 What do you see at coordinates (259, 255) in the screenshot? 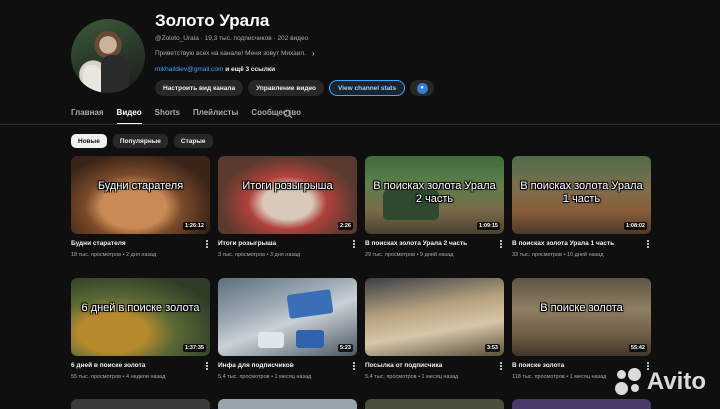
I see `video-meta: 3 тыс. просмотров • 3 дня назад` at bounding box center [259, 255].